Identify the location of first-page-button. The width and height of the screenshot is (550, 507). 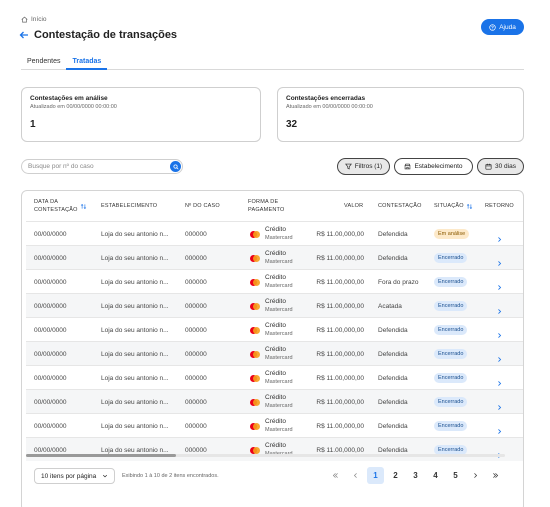
(335, 475).